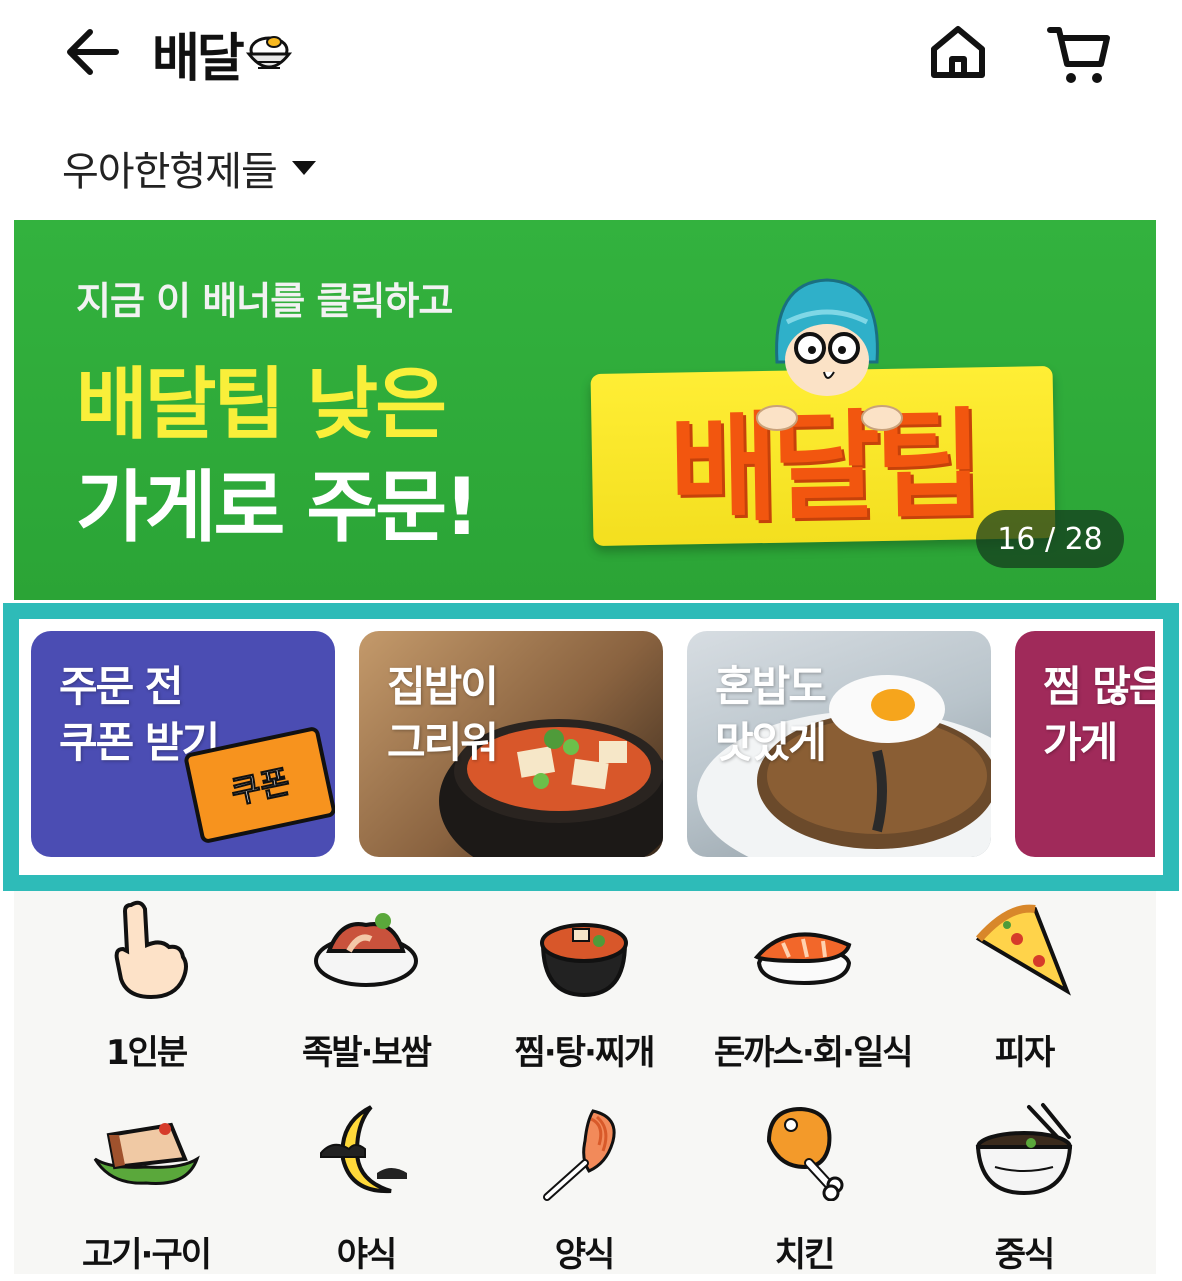 The width and height of the screenshot is (1182, 1281). I want to click on chicken-leg-icon, so click(805, 1153).